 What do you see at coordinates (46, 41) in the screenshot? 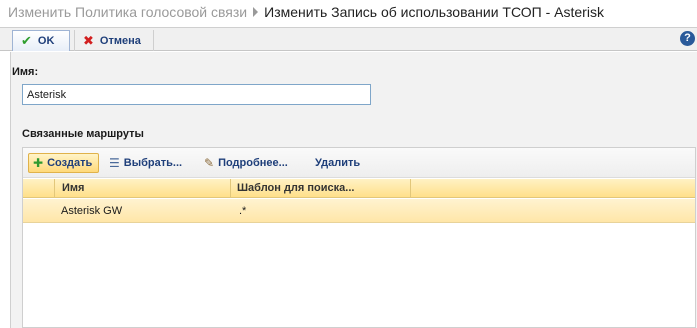
I see `ok-label: OK` at bounding box center [46, 41].